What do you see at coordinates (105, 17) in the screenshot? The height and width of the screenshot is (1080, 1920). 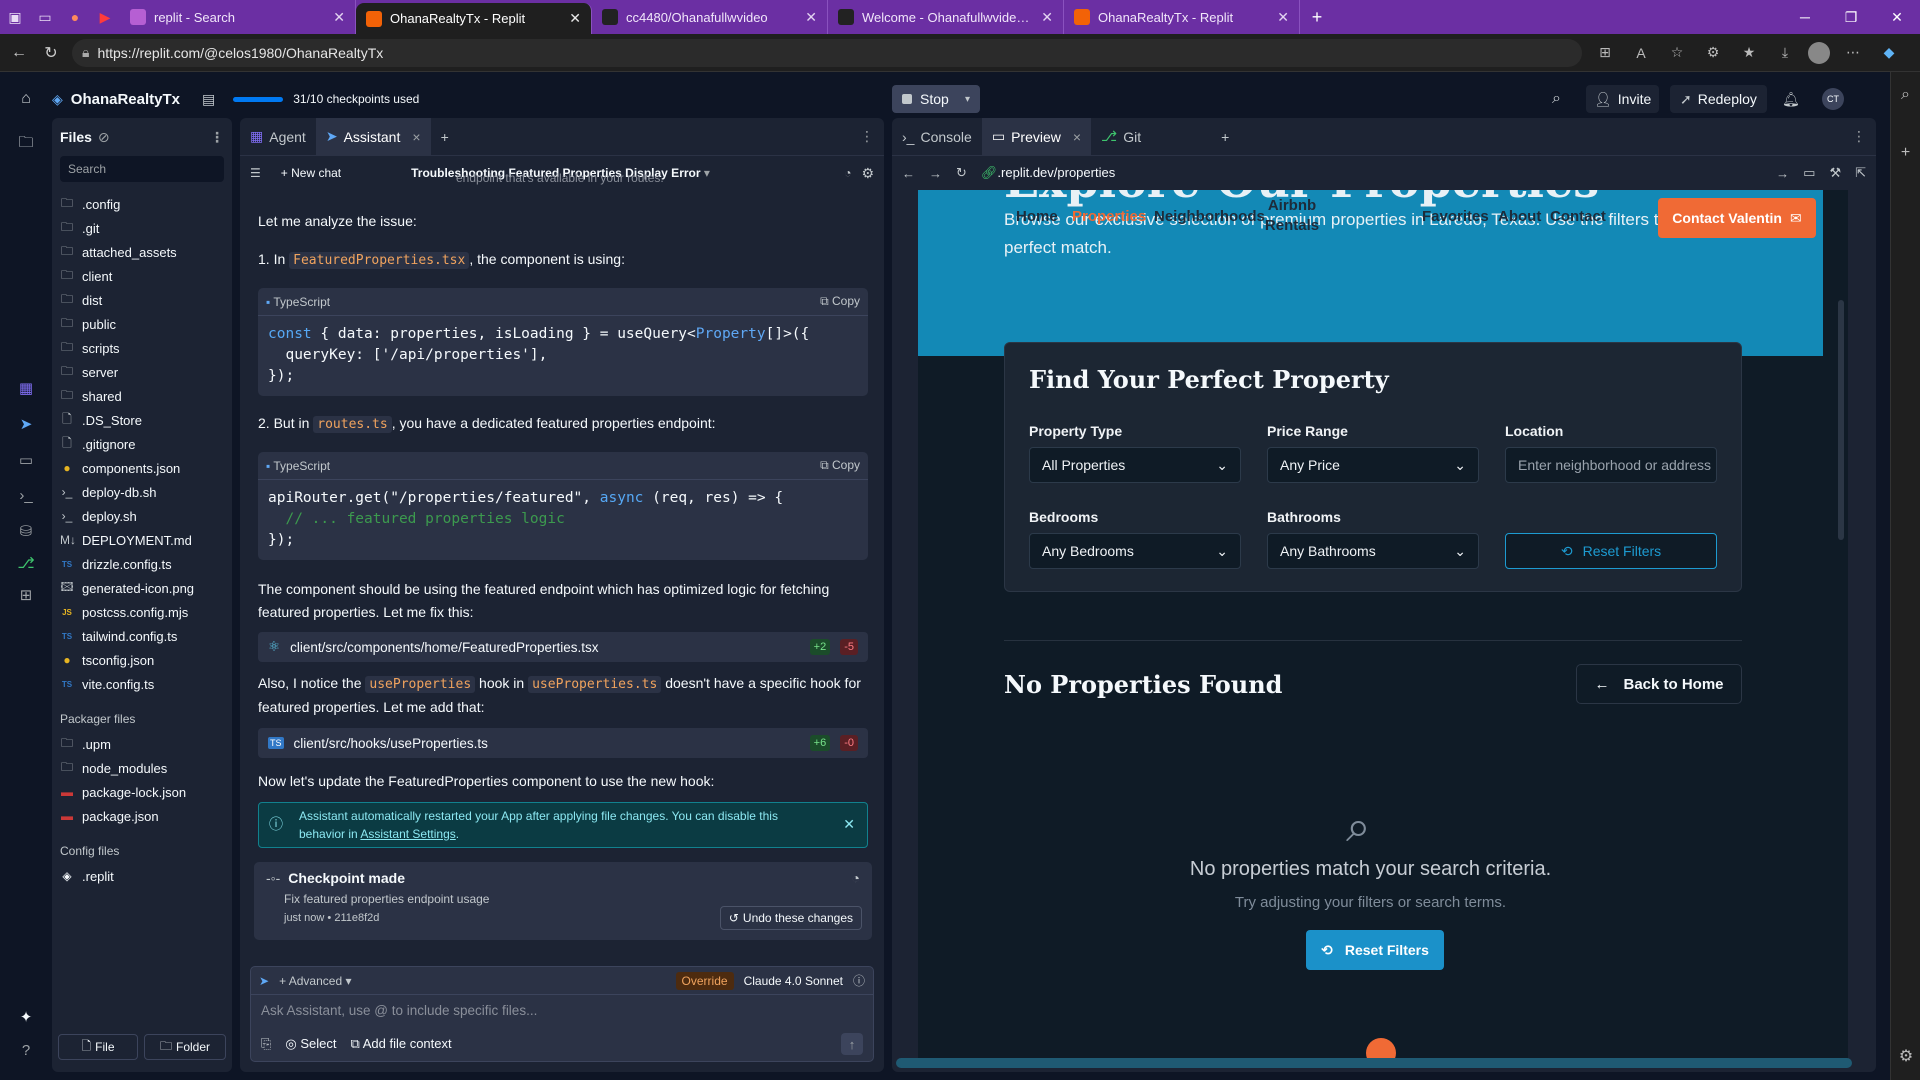 I see `youtube-icon: ▶` at bounding box center [105, 17].